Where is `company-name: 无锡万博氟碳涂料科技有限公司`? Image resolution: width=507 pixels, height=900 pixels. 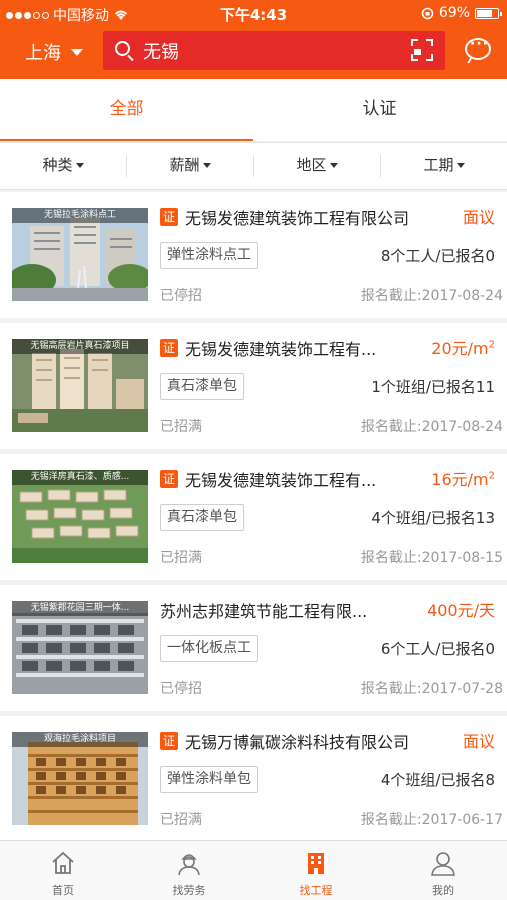 company-name: 无锡万博氟碳涂料科技有限公司 is located at coordinates (297, 742).